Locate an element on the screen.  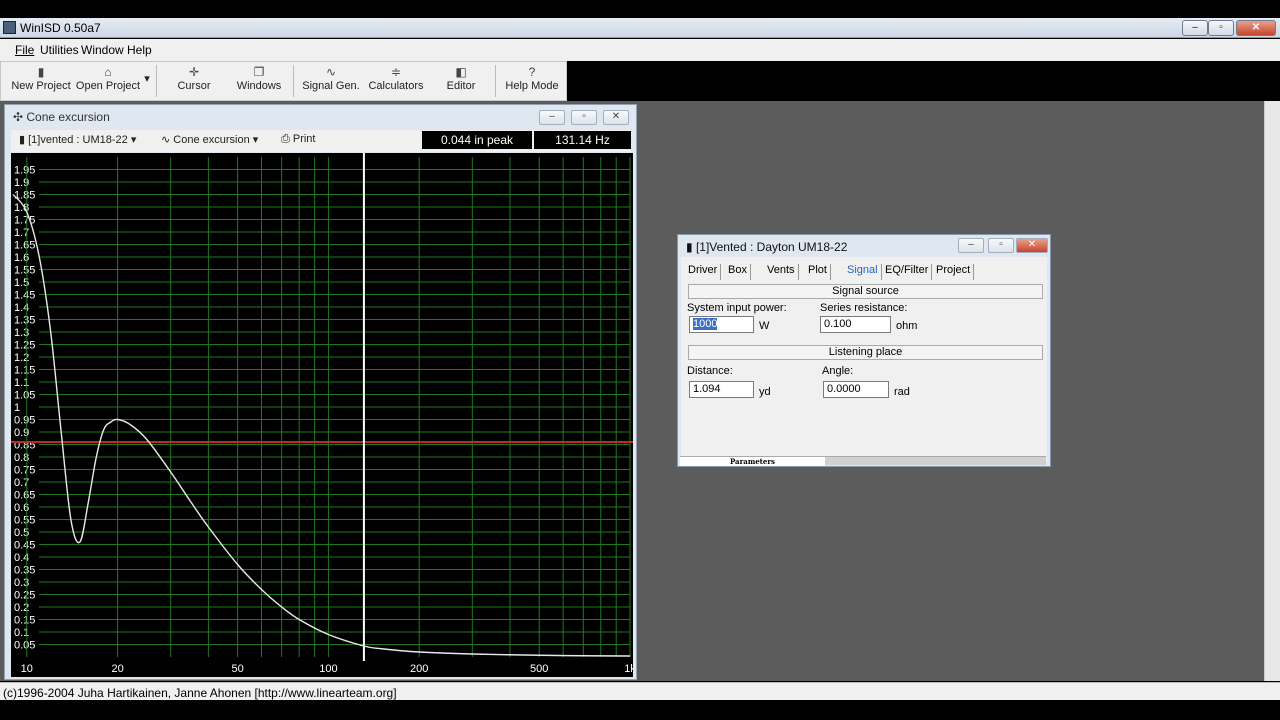
screen-border is located at coordinates (640, 710).